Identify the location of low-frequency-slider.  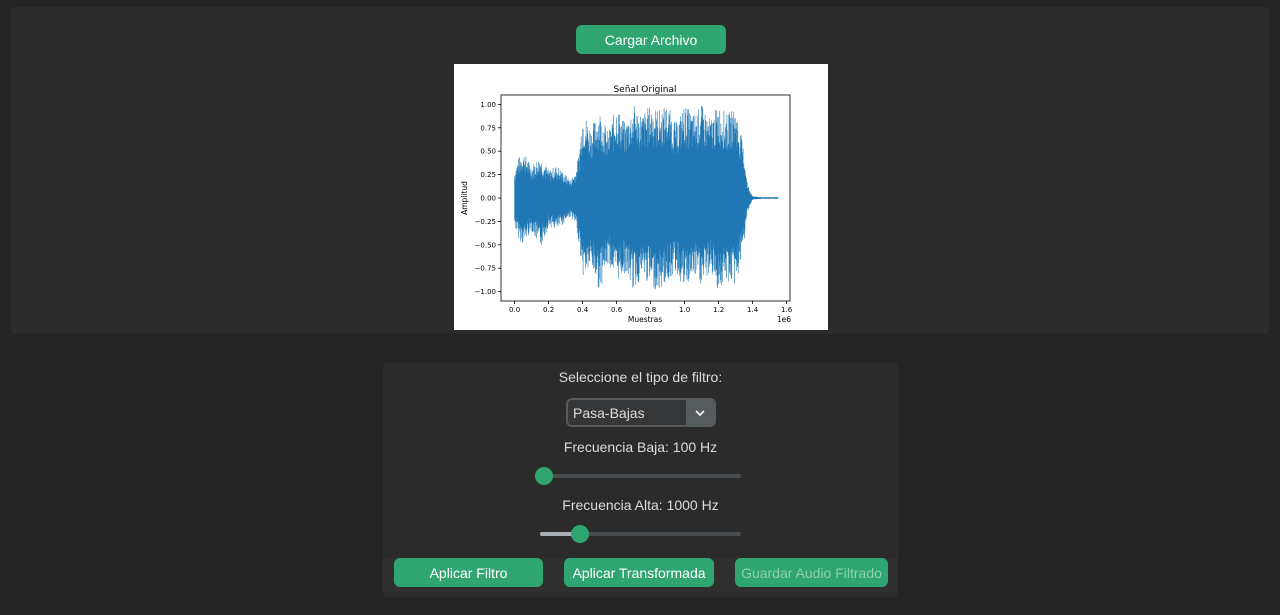
(638, 476).